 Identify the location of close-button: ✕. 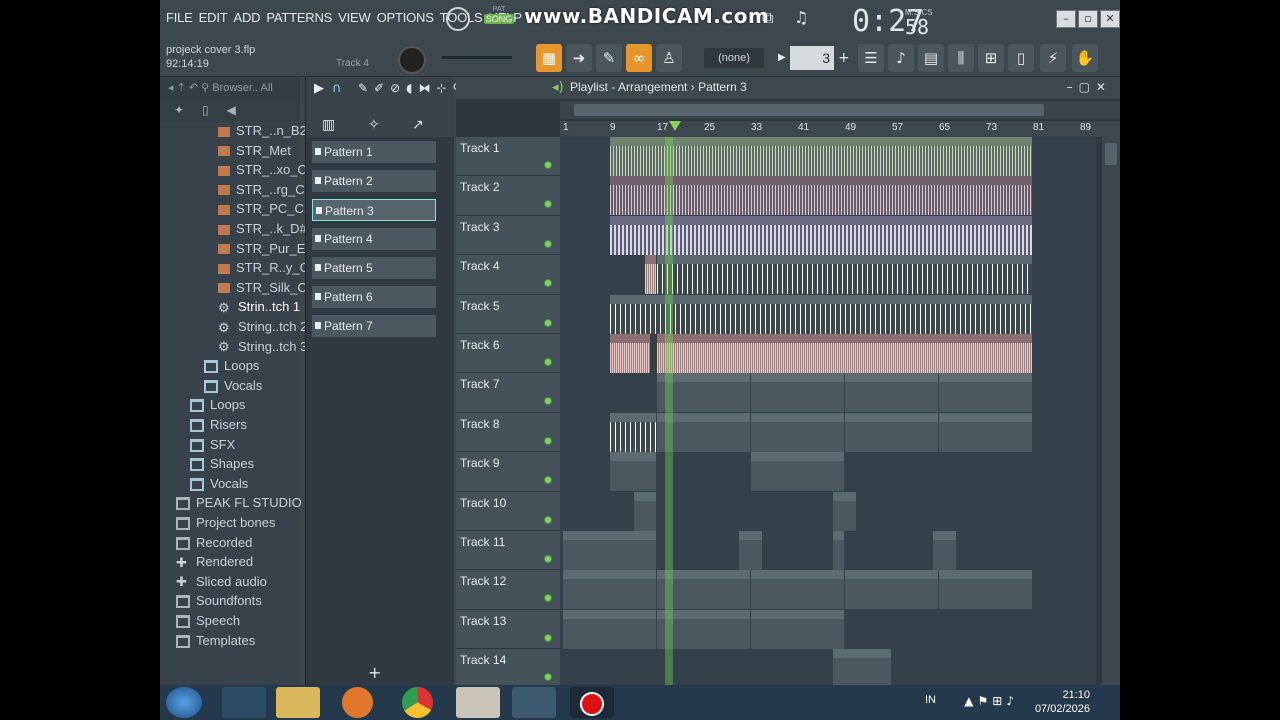
(1110, 19).